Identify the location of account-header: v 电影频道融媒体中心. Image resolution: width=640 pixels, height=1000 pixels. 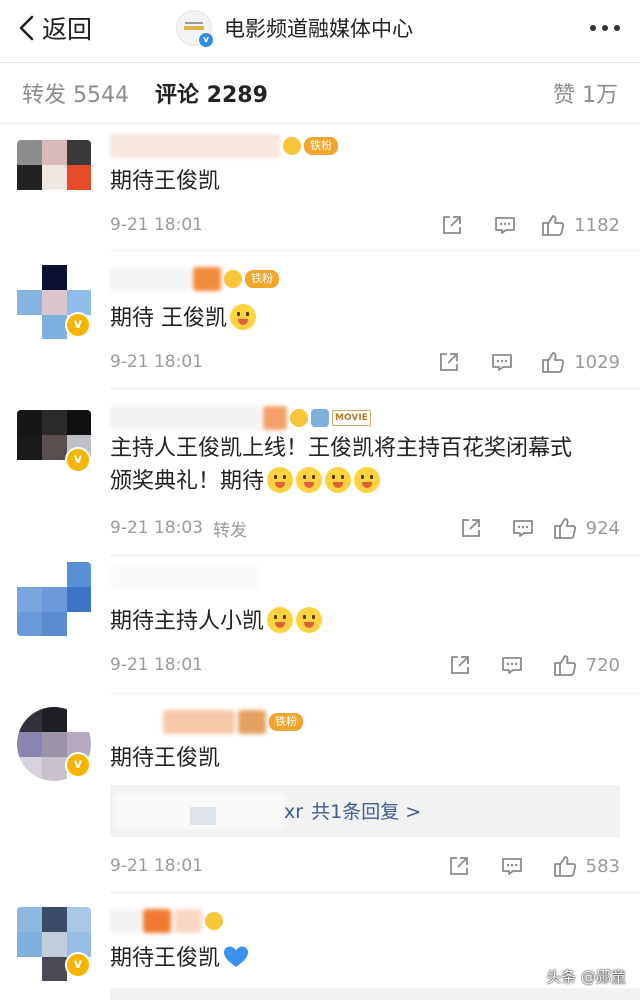
(294, 29).